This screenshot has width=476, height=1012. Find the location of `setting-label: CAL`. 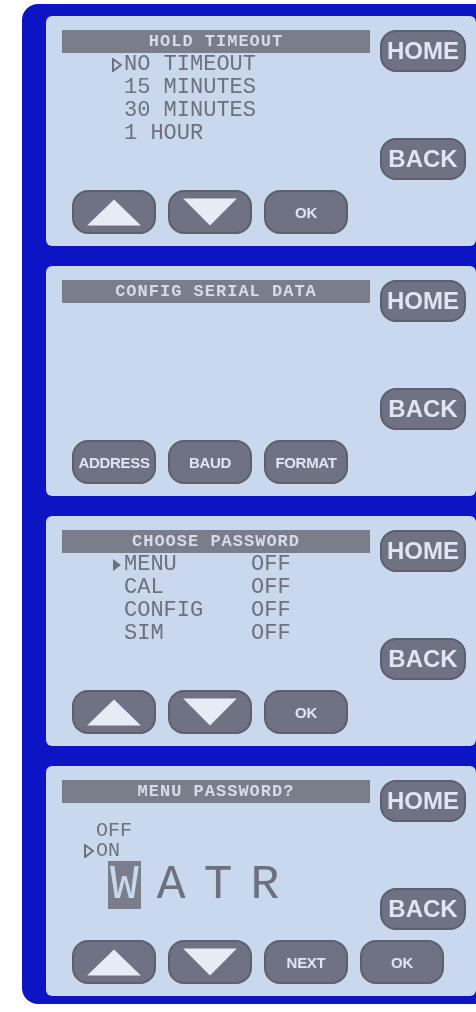

setting-label: CAL is located at coordinates (186, 587).